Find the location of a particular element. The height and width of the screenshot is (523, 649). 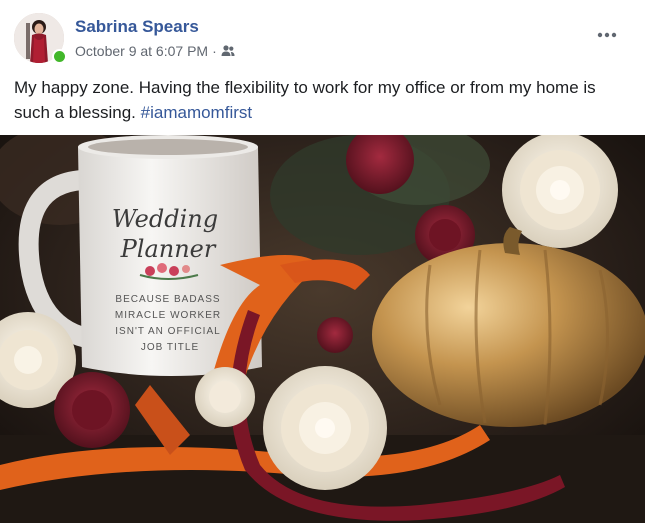

mug-subtext-line4: JOB TITLE is located at coordinates (170, 347).